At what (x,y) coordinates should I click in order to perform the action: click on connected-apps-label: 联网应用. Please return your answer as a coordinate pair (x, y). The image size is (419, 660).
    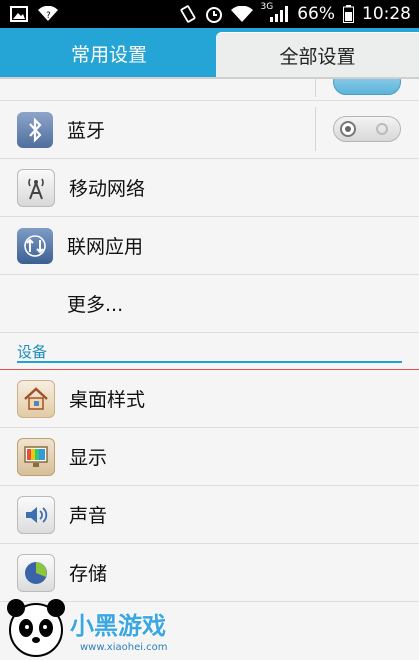
    Looking at the image, I should click on (105, 247).